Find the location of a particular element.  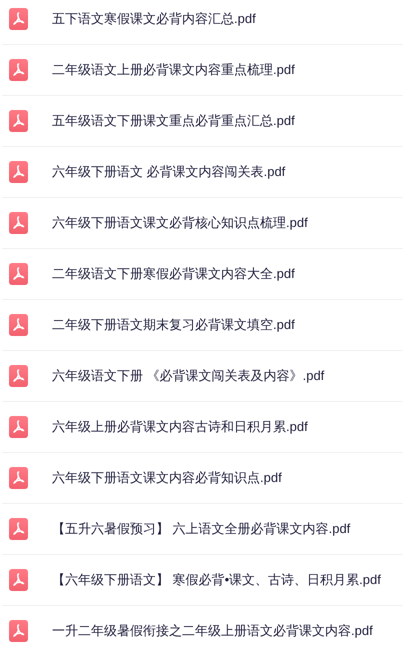

file-row: 六年级语文下册 《必背课文闯关表及内容》.pdf is located at coordinates (202, 376).